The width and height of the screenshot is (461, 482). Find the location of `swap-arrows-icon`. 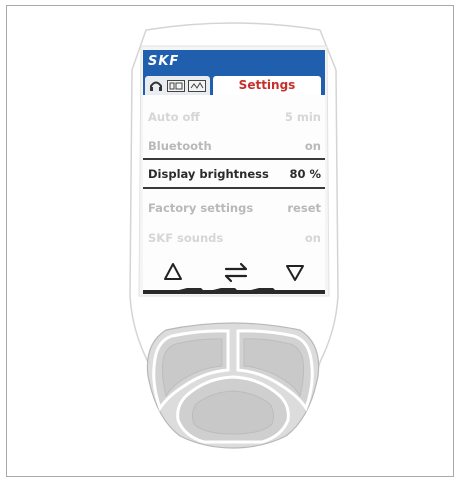

swap-arrows-icon is located at coordinates (236, 272).